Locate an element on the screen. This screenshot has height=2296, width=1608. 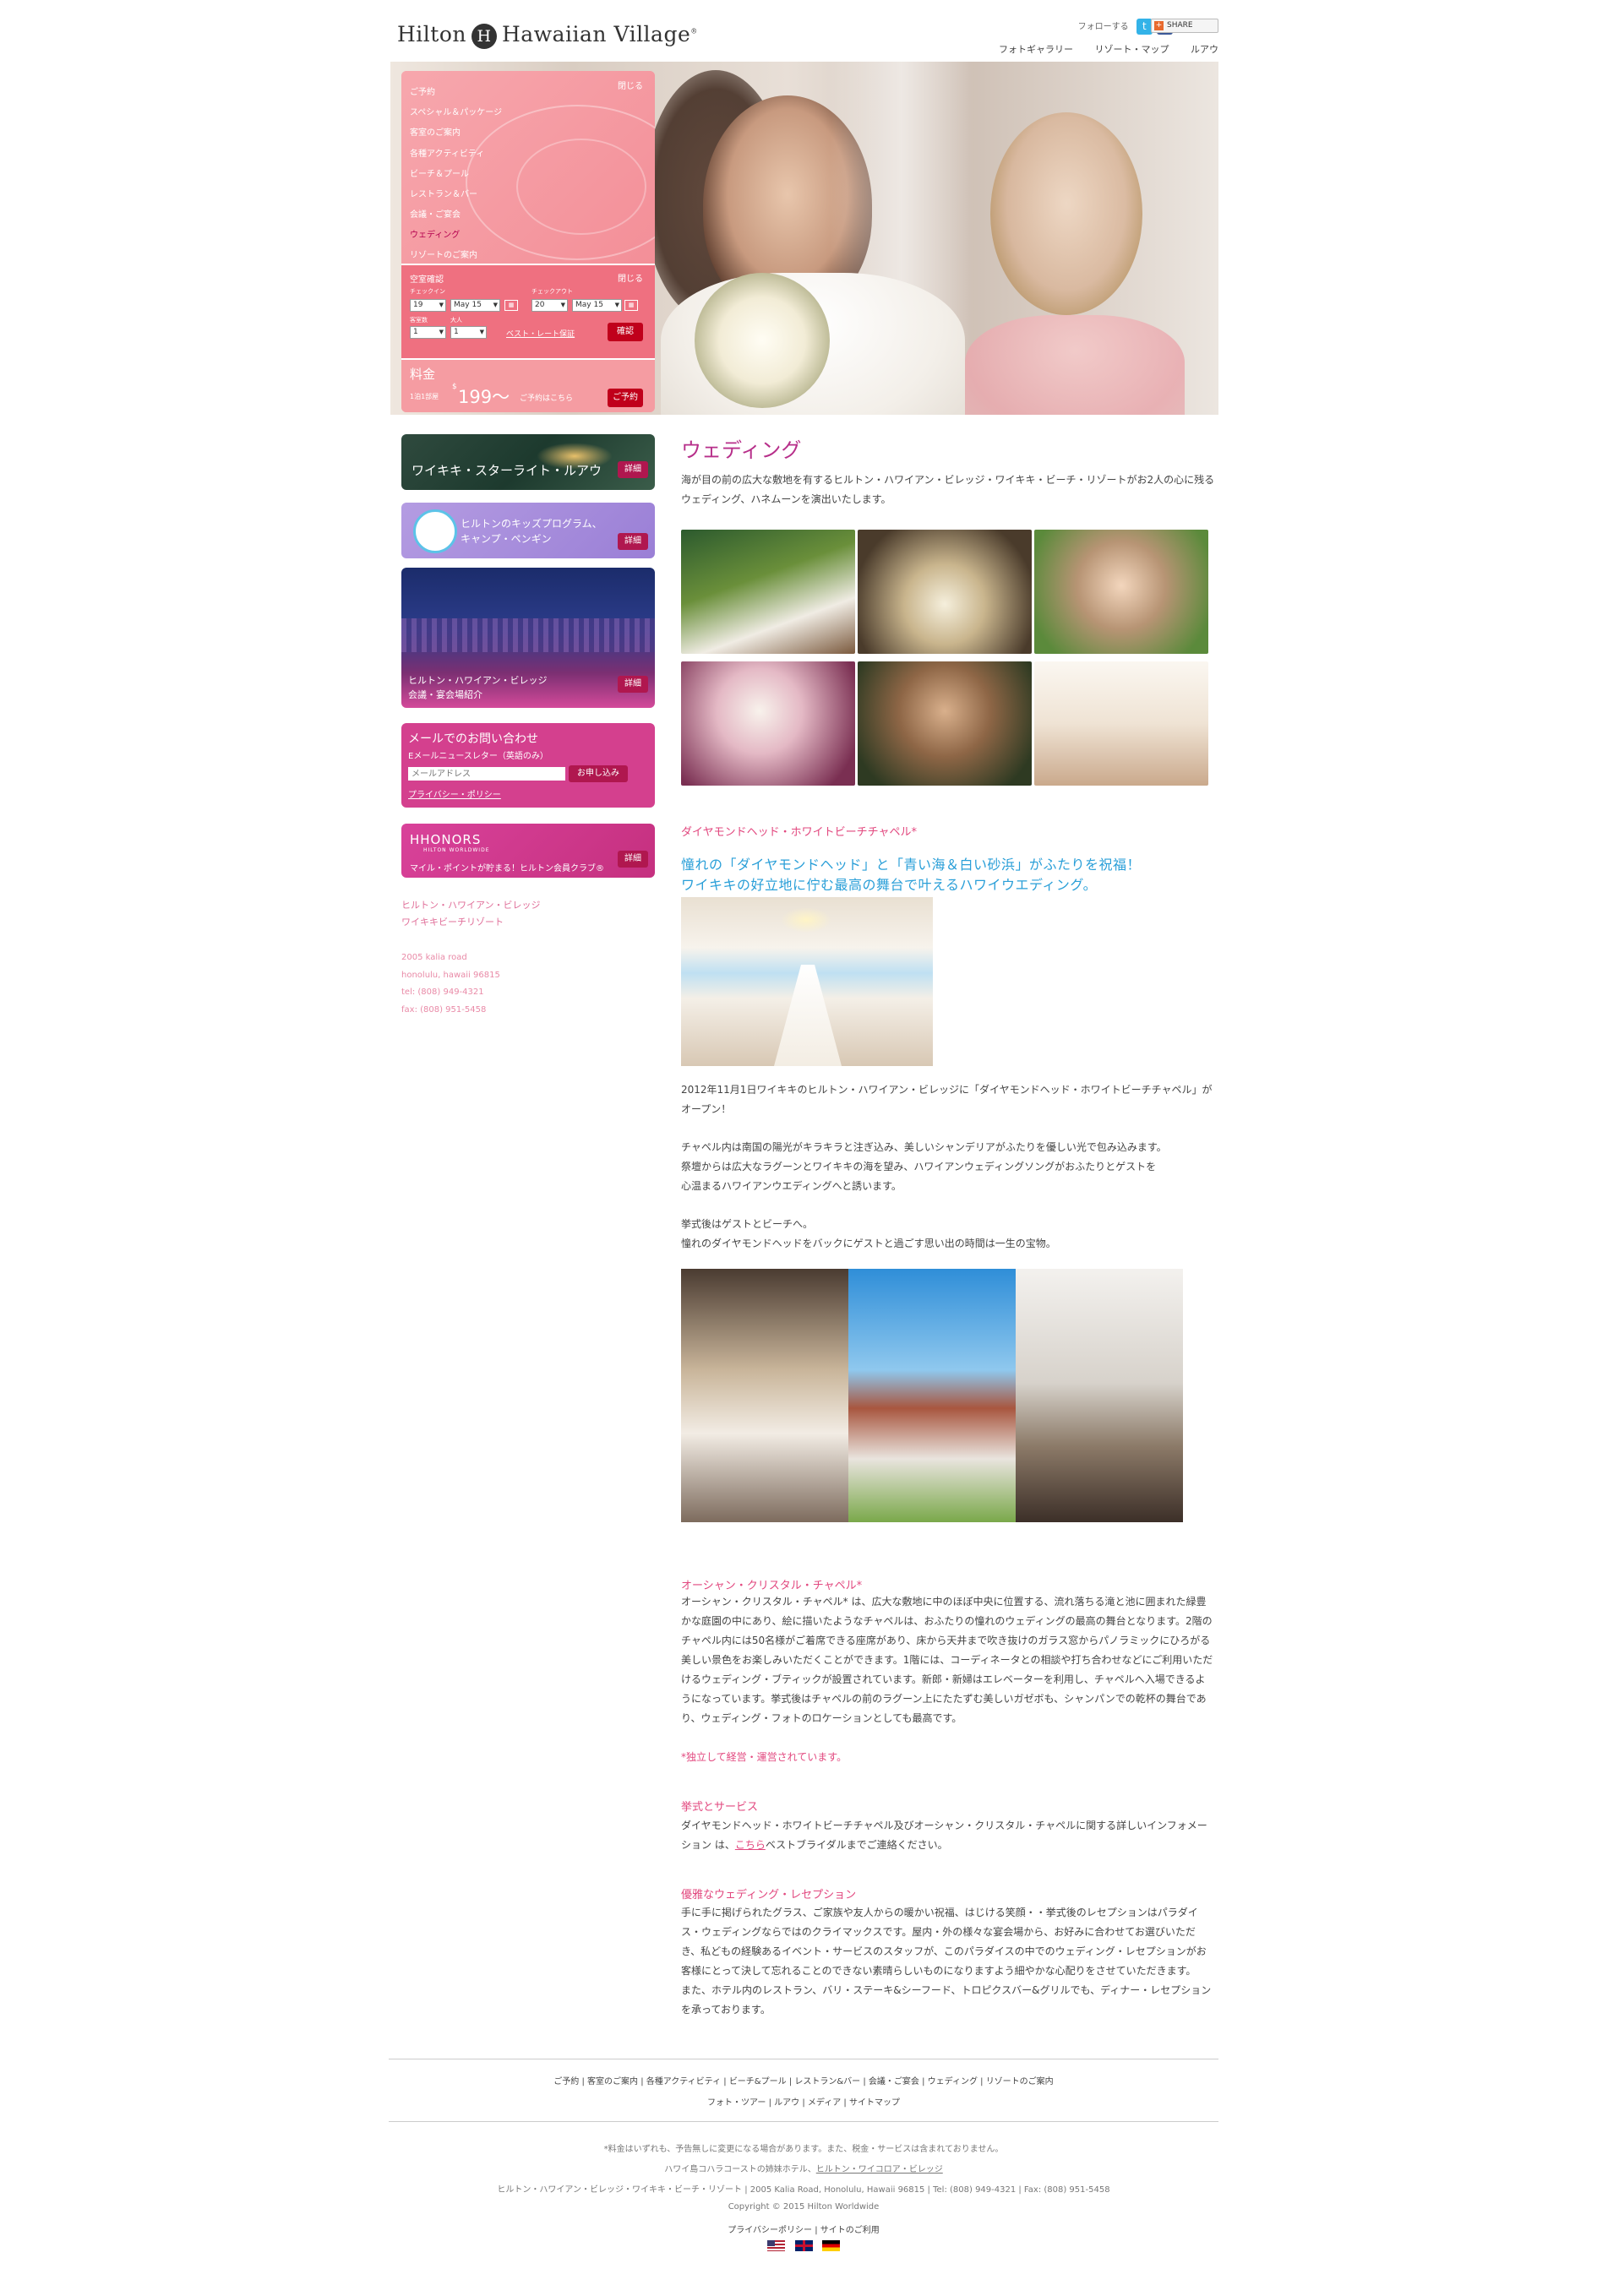
menu-item-beach-pool: ビーチ＆プール is located at coordinates (439, 172).